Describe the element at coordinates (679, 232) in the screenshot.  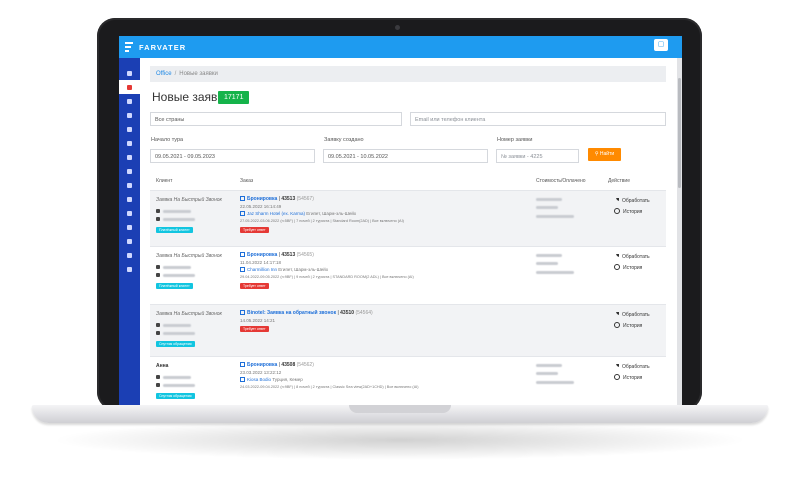
I see `page-scrollbar` at that location.